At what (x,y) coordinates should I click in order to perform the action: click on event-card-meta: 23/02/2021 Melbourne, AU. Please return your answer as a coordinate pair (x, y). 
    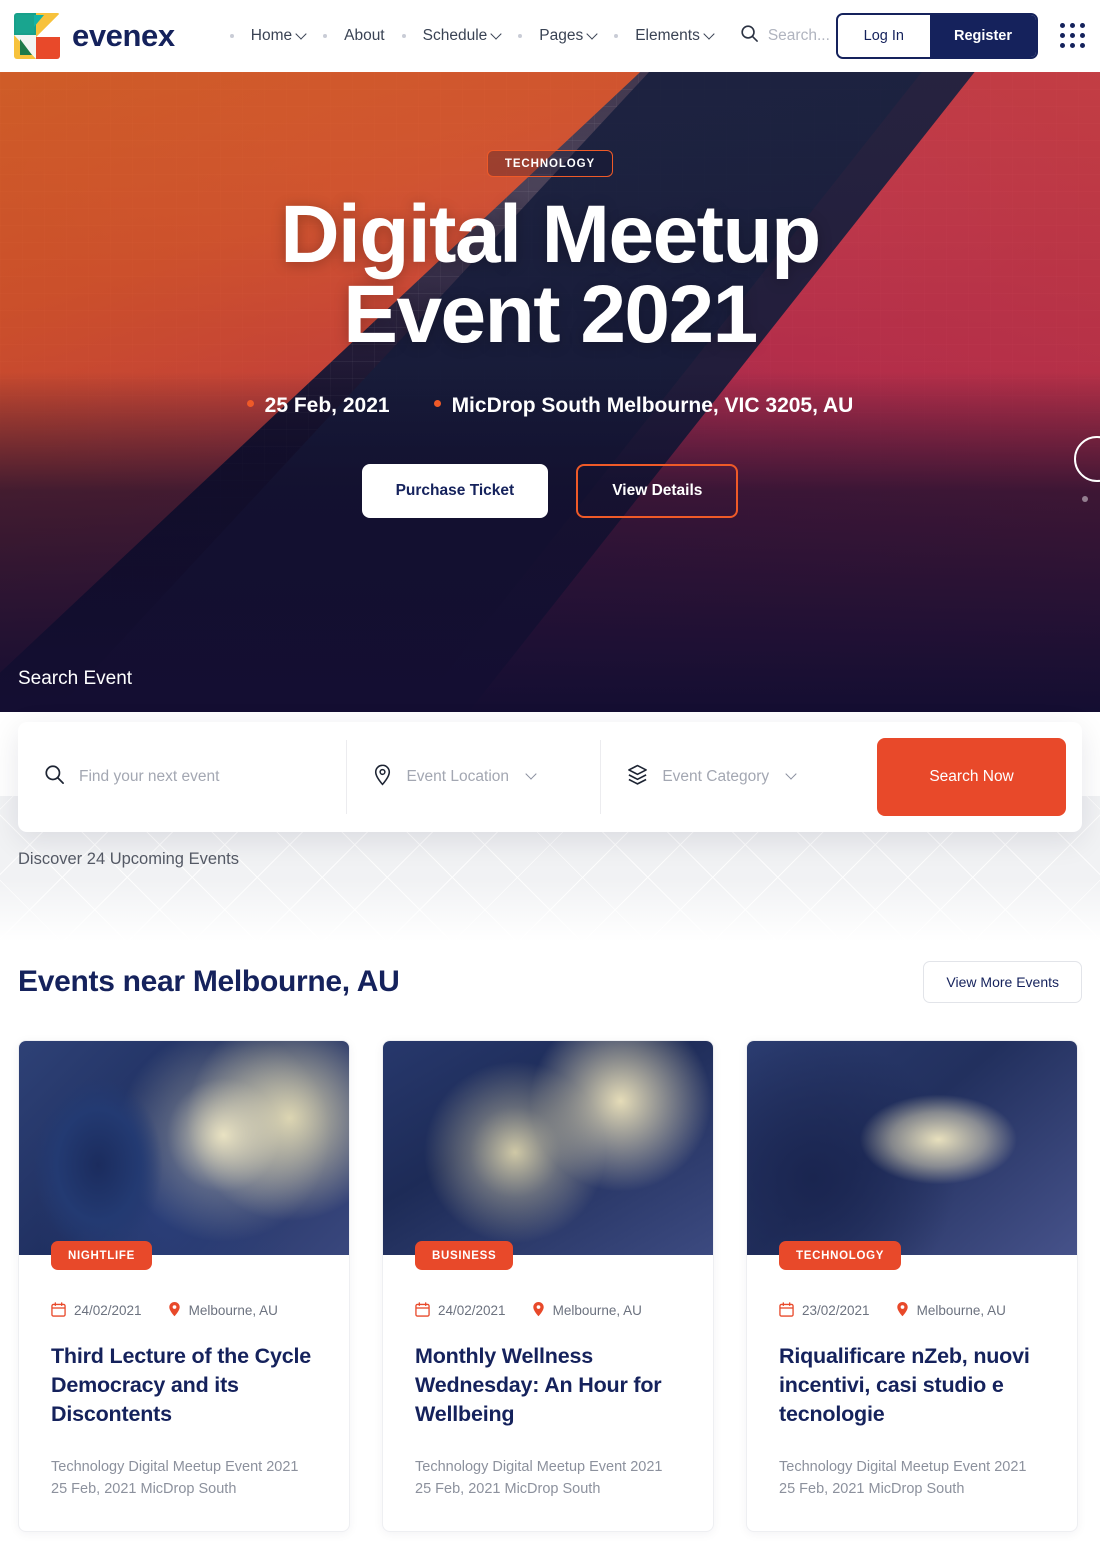
    Looking at the image, I should click on (912, 1310).